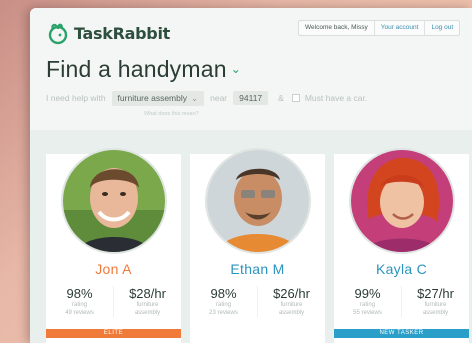  I want to click on ampersand-label: &, so click(281, 98).